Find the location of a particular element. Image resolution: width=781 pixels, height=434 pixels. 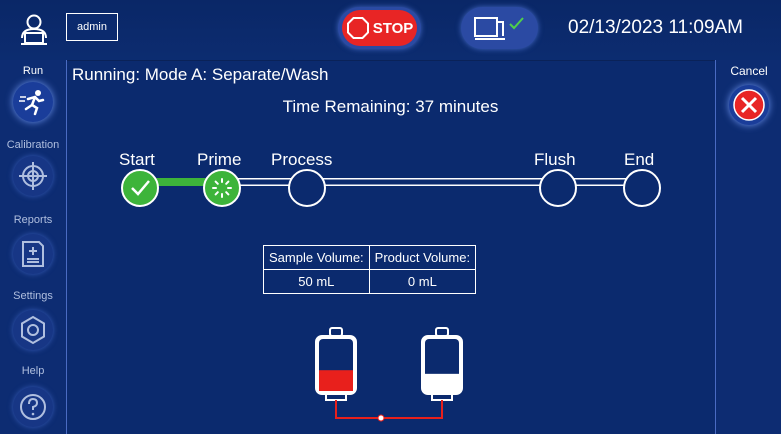

step-node-flush is located at coordinates (558, 188).